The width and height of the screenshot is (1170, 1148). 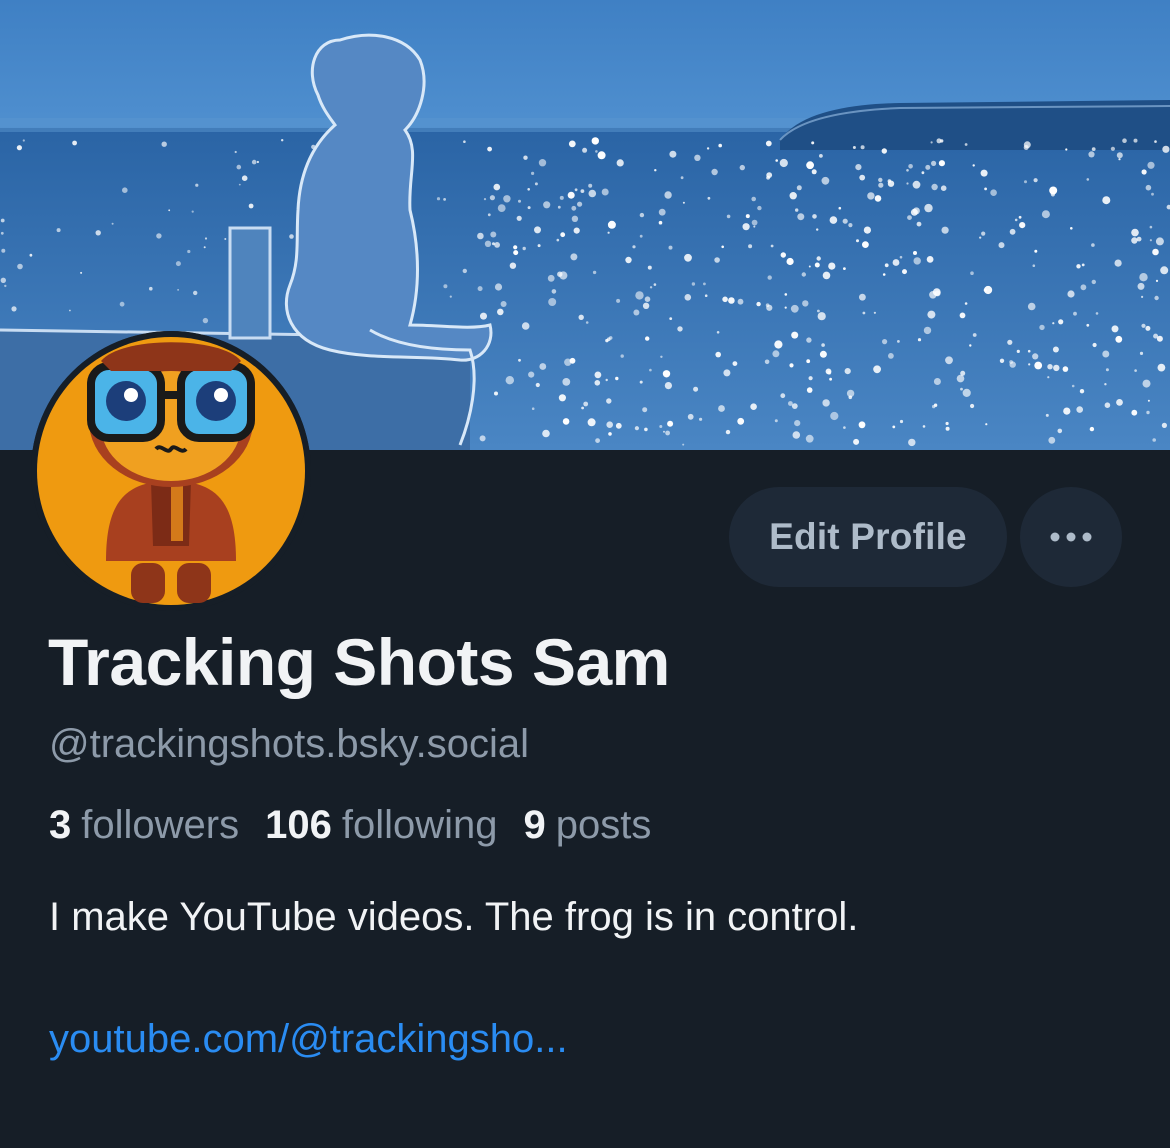 I want to click on followers-count: 3, so click(x=60, y=825).